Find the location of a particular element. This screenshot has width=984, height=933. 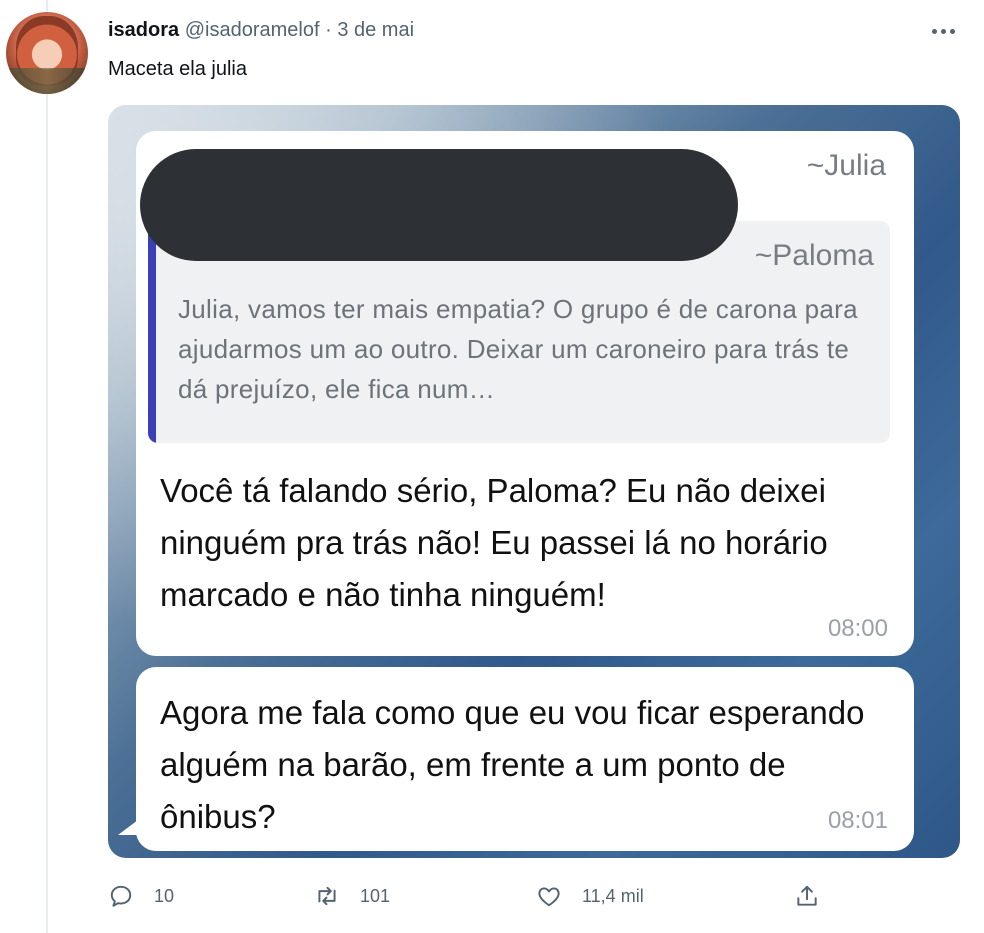

display-name: isadora is located at coordinates (143, 30).